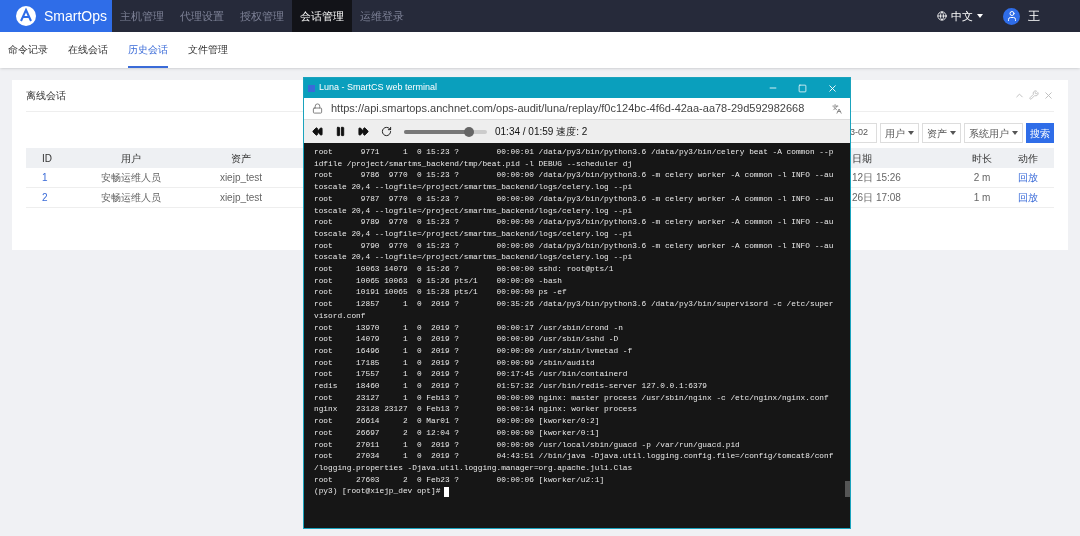 The image size is (1080, 536). I want to click on filter-select: 用户, so click(899, 133).